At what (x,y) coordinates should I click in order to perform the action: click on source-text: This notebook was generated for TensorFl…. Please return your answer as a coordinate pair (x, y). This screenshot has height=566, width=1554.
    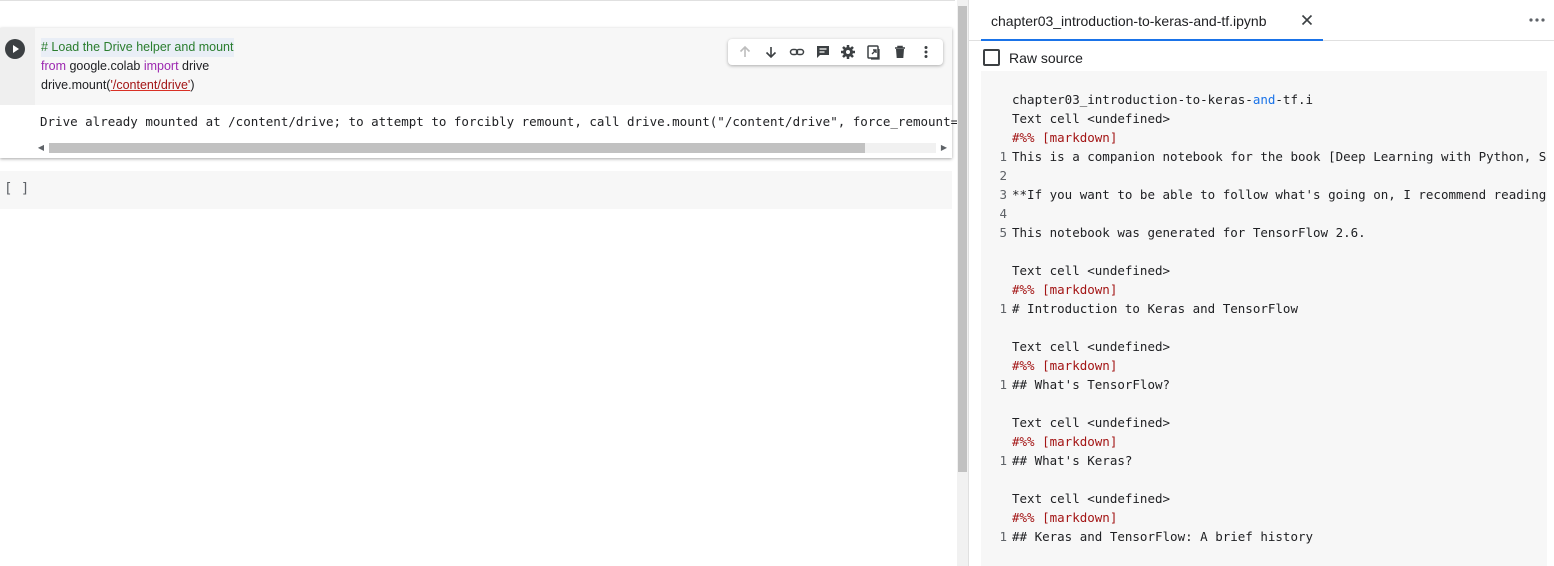
    Looking at the image, I should click on (1189, 232).